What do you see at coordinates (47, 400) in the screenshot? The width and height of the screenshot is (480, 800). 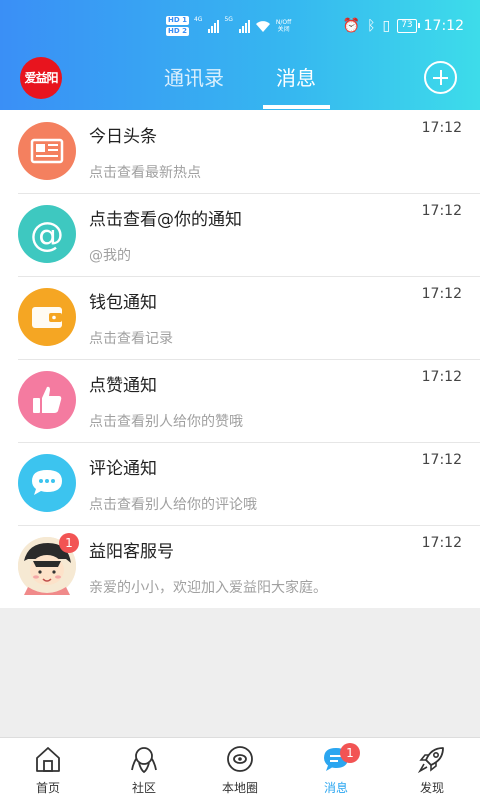 I see `thumbs-up-icon` at bounding box center [47, 400].